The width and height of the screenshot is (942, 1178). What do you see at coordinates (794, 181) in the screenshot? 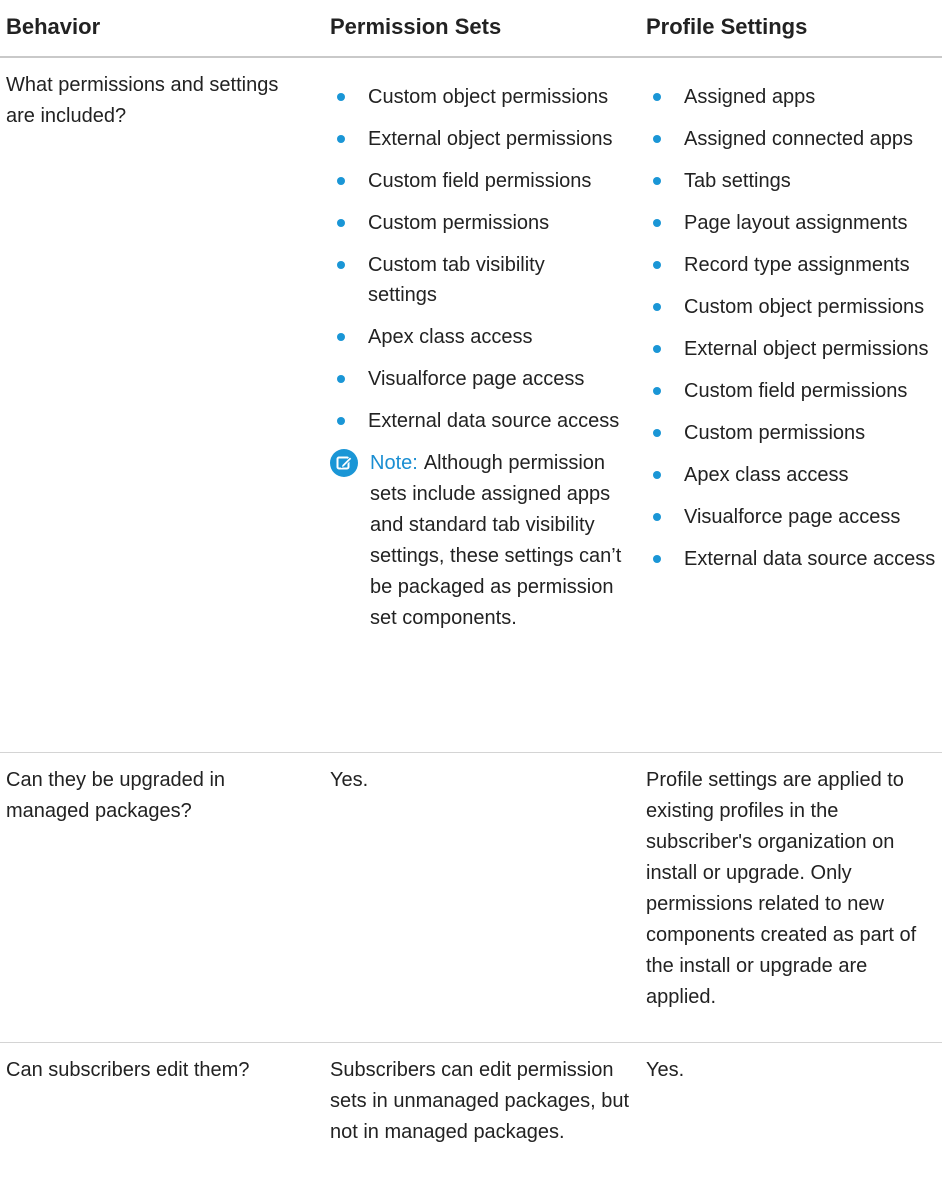
I see `list-item: Tab settings` at bounding box center [794, 181].